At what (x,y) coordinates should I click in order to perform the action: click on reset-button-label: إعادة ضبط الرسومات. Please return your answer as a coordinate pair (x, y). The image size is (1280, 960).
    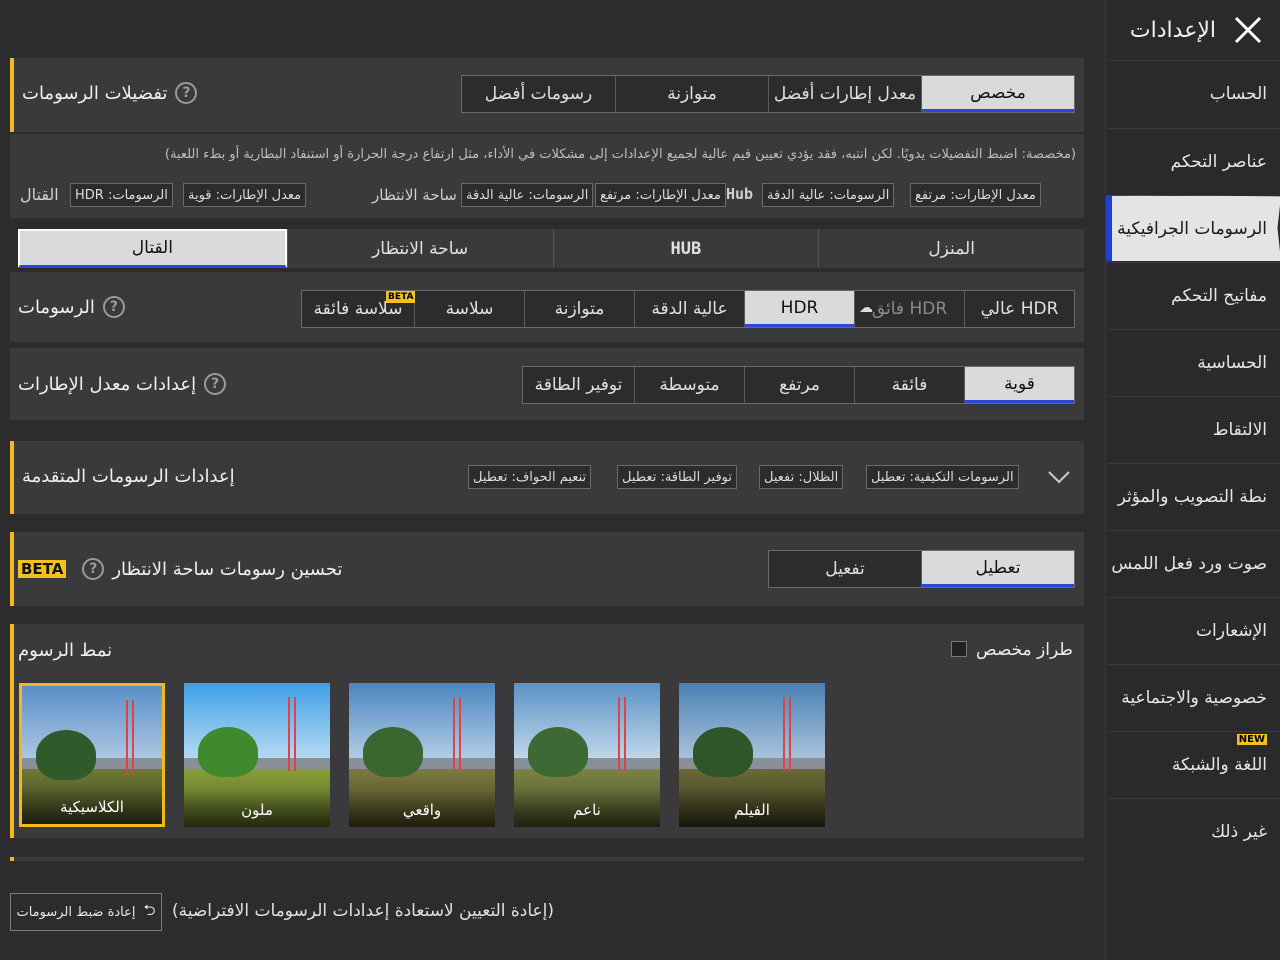
    Looking at the image, I should click on (76, 912).